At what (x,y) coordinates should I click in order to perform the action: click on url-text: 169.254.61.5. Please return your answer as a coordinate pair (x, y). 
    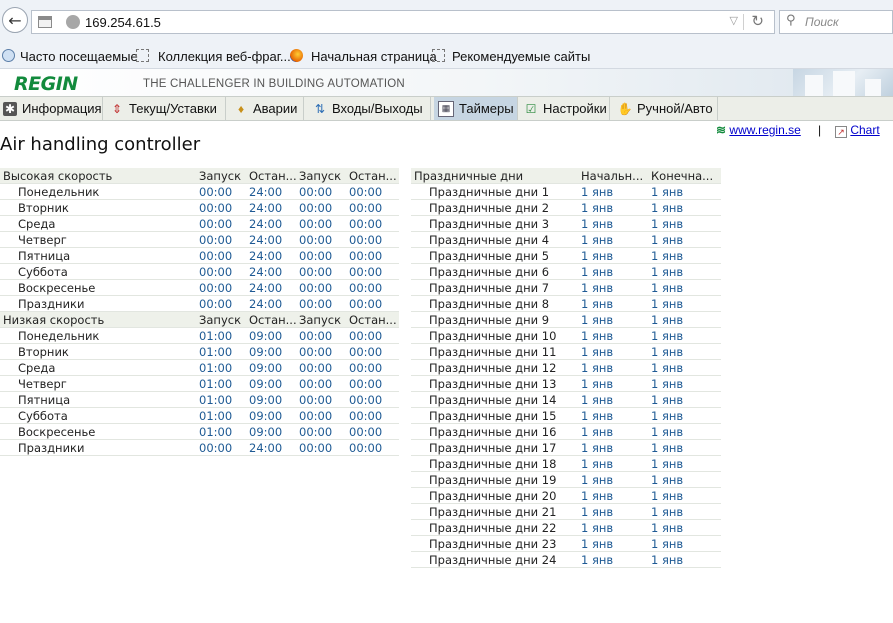
    Looking at the image, I should click on (123, 22).